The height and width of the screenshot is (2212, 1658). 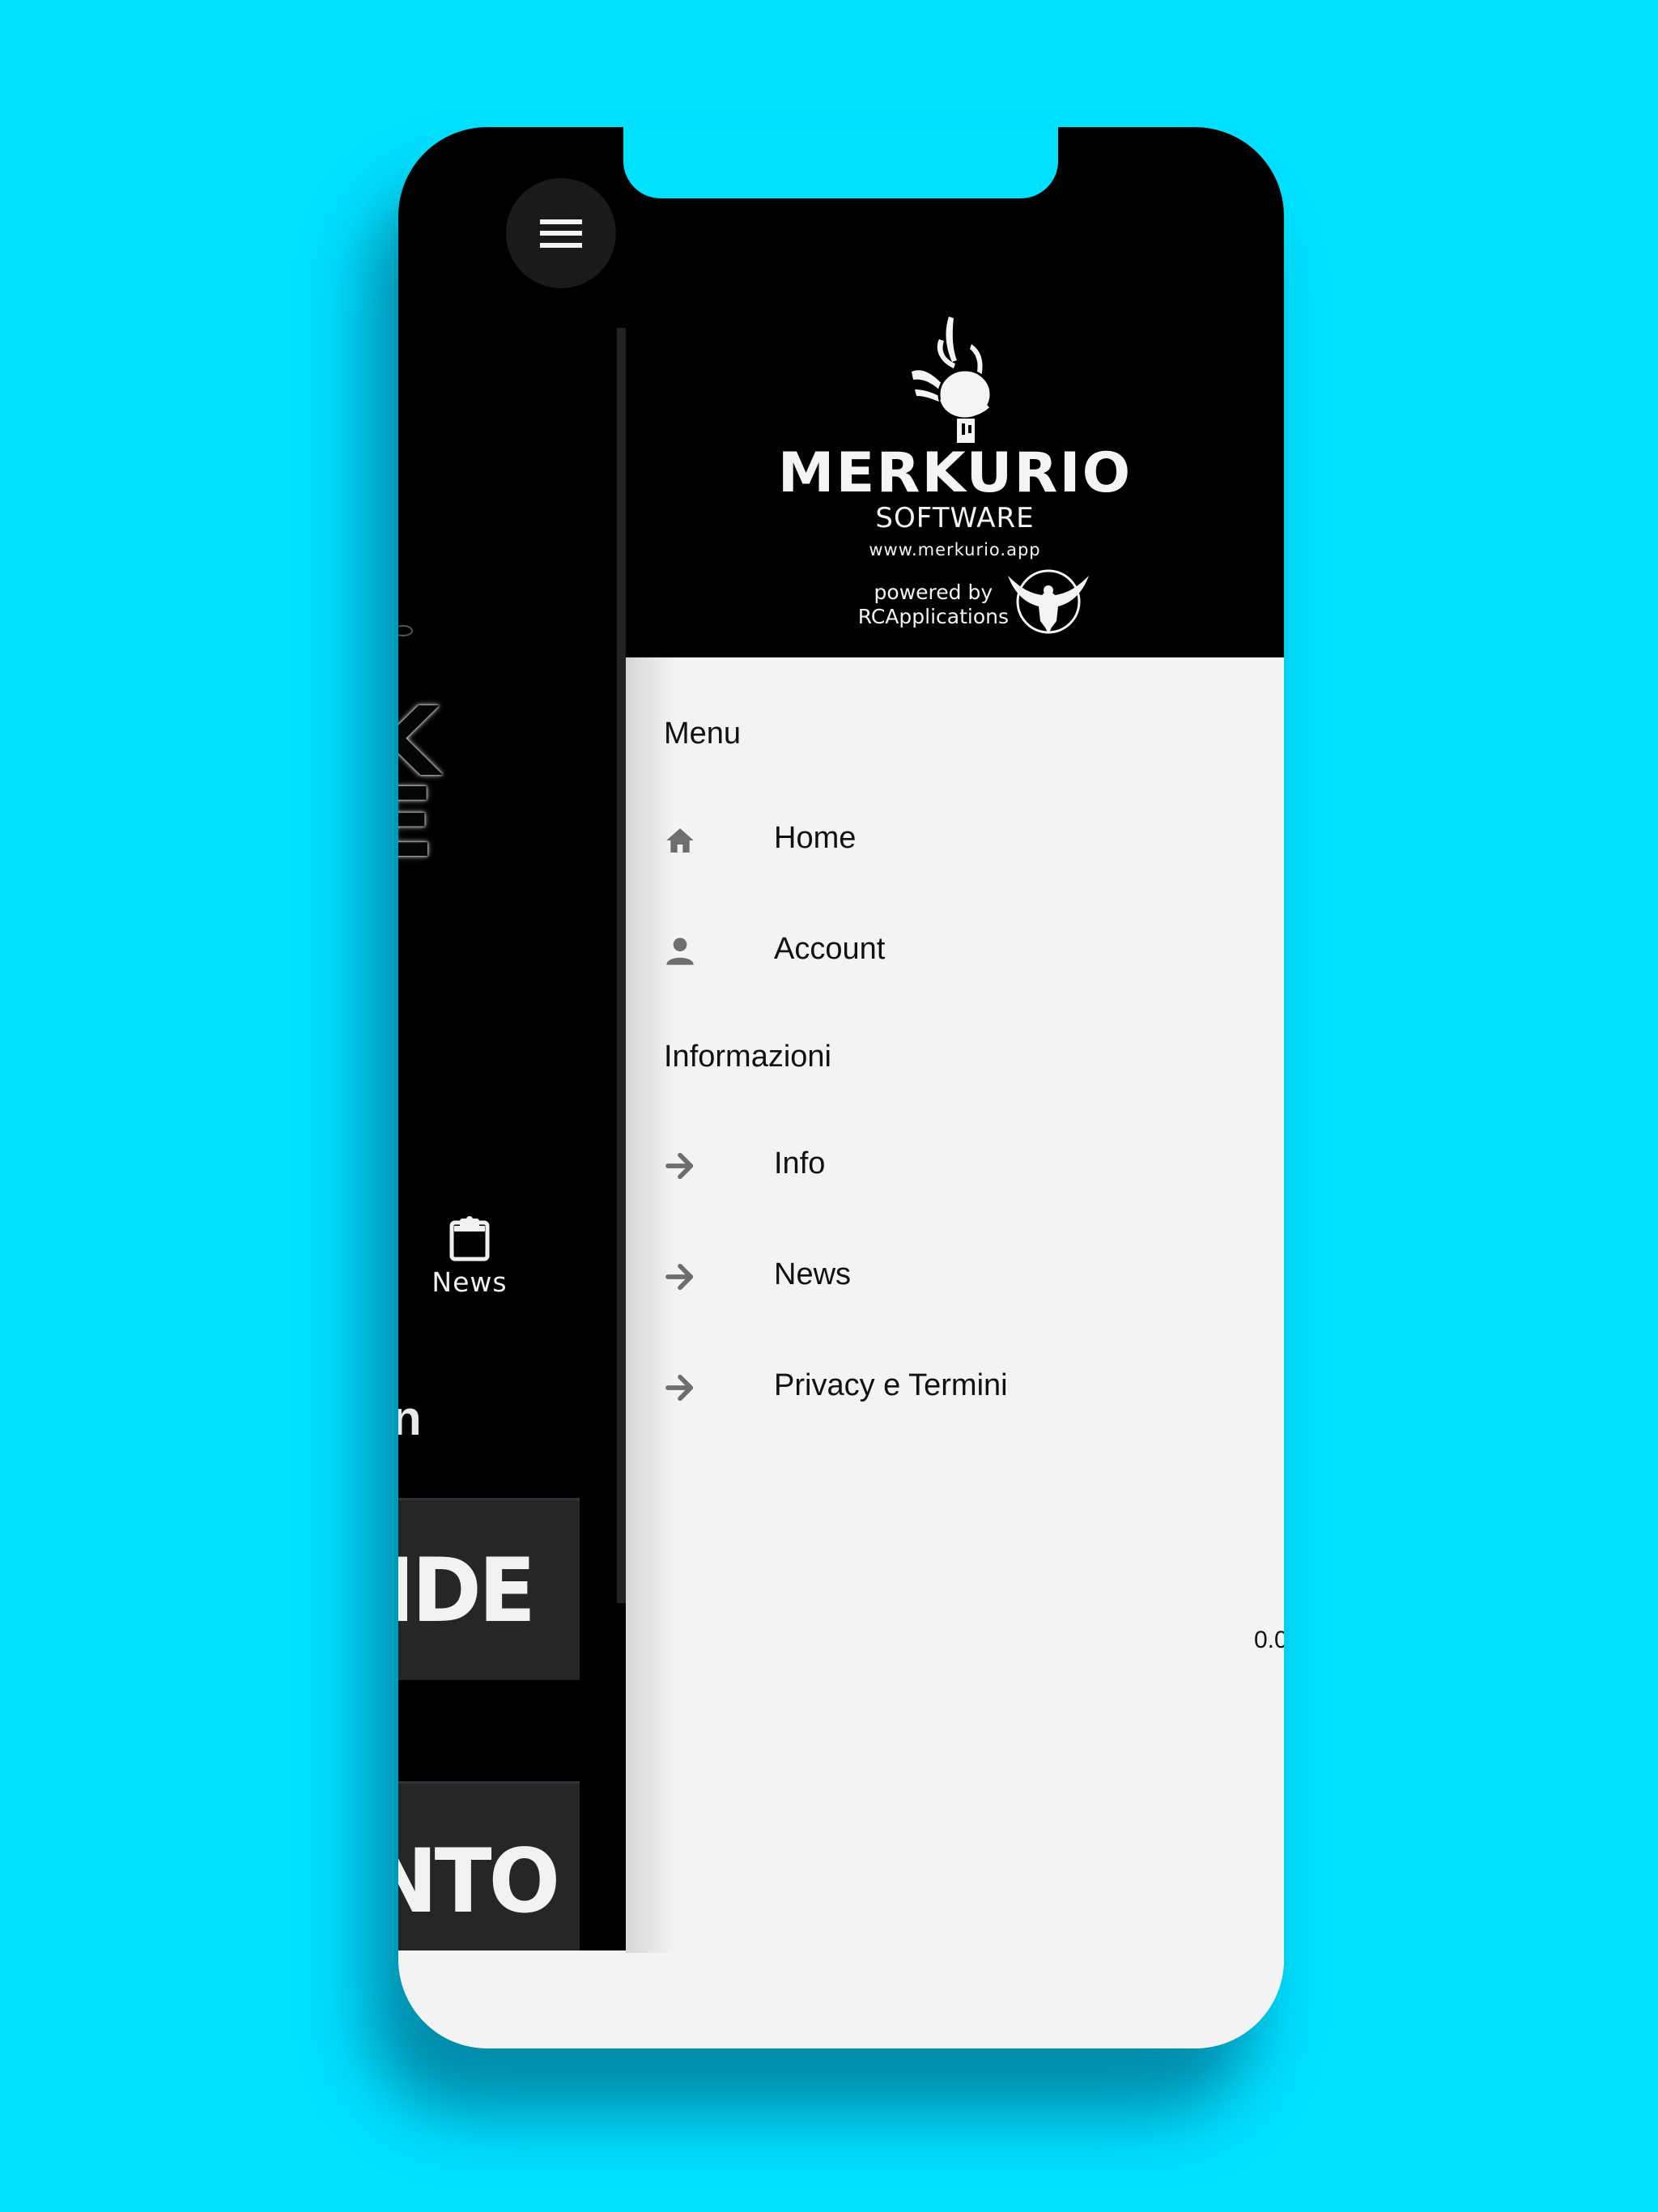 I want to click on app-button-2: NTO, so click(x=489, y=1865).